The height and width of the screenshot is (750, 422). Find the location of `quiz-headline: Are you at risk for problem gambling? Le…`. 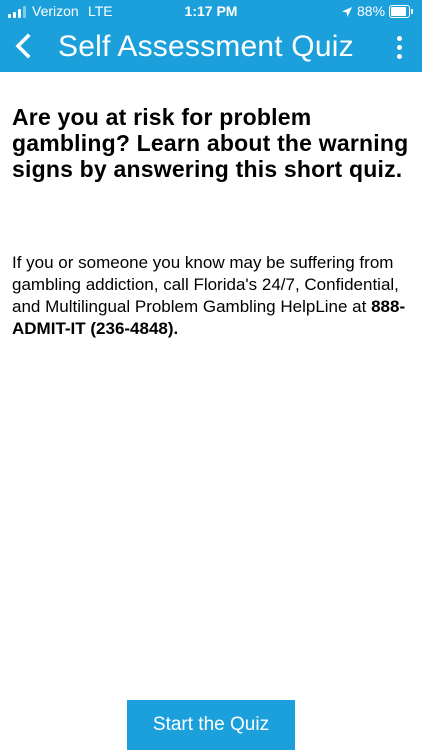

quiz-headline: Are you at risk for problem gambling? Le… is located at coordinates (210, 143).